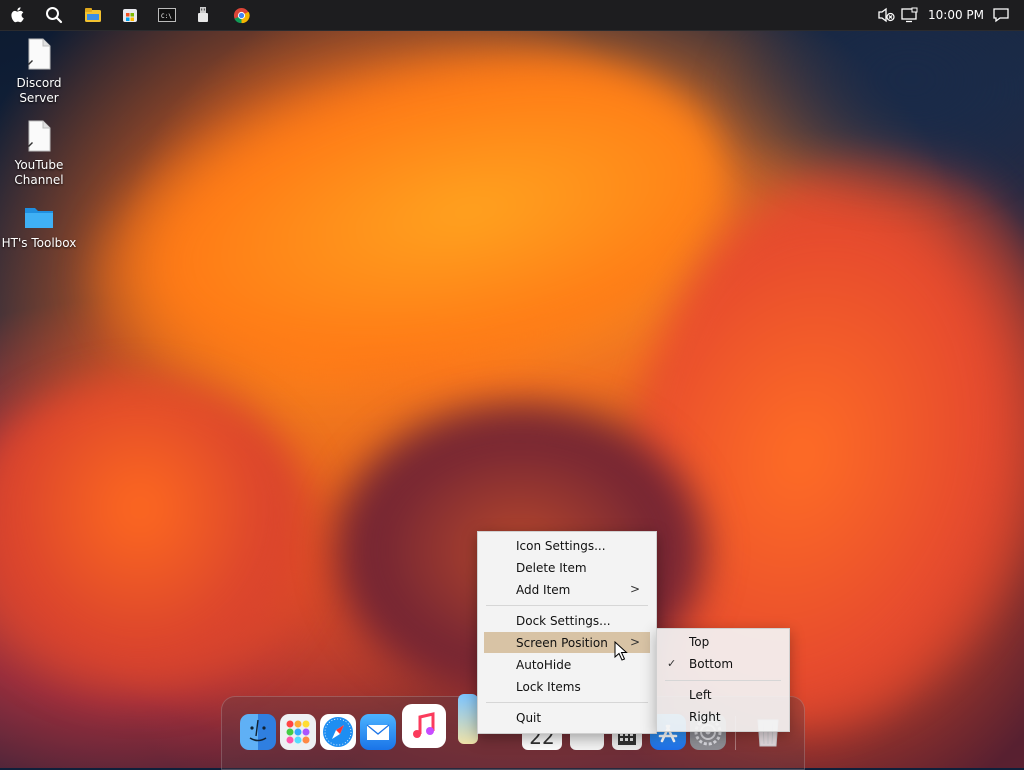 The width and height of the screenshot is (1024, 770). What do you see at coordinates (424, 726) in the screenshot?
I see `music-icon` at bounding box center [424, 726].